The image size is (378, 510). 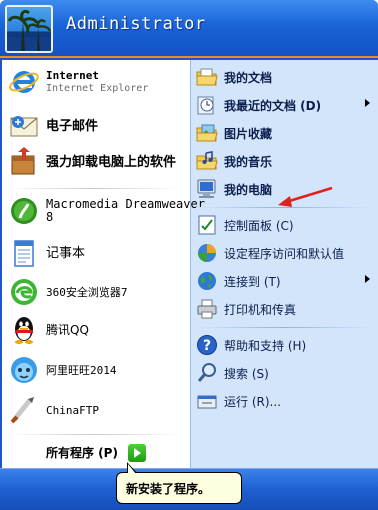 I want to click on all-programs-button: 所有程序 (P), so click(x=96, y=452).